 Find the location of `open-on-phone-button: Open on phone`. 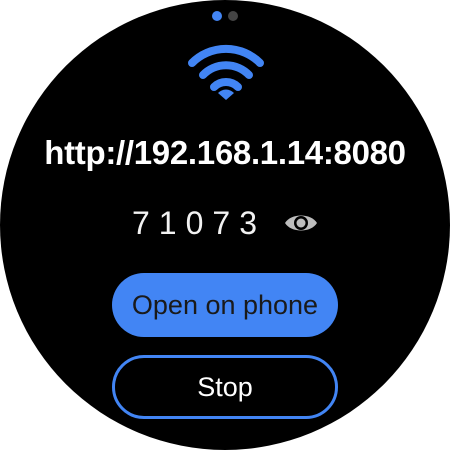

open-on-phone-button: Open on phone is located at coordinates (225, 305).